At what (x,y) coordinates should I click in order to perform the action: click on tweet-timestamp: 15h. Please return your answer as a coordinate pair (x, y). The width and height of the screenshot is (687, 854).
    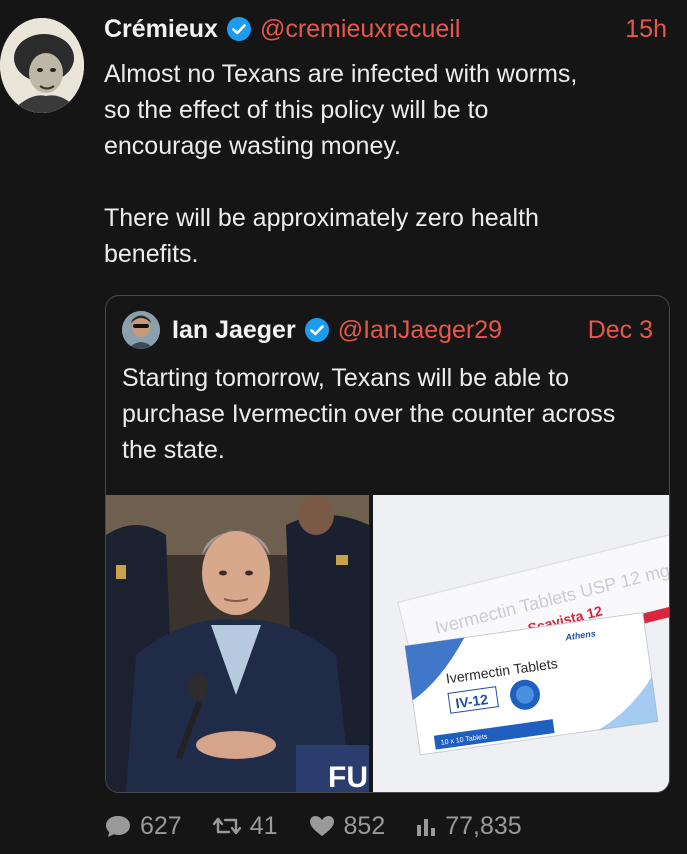
    Looking at the image, I should click on (646, 29).